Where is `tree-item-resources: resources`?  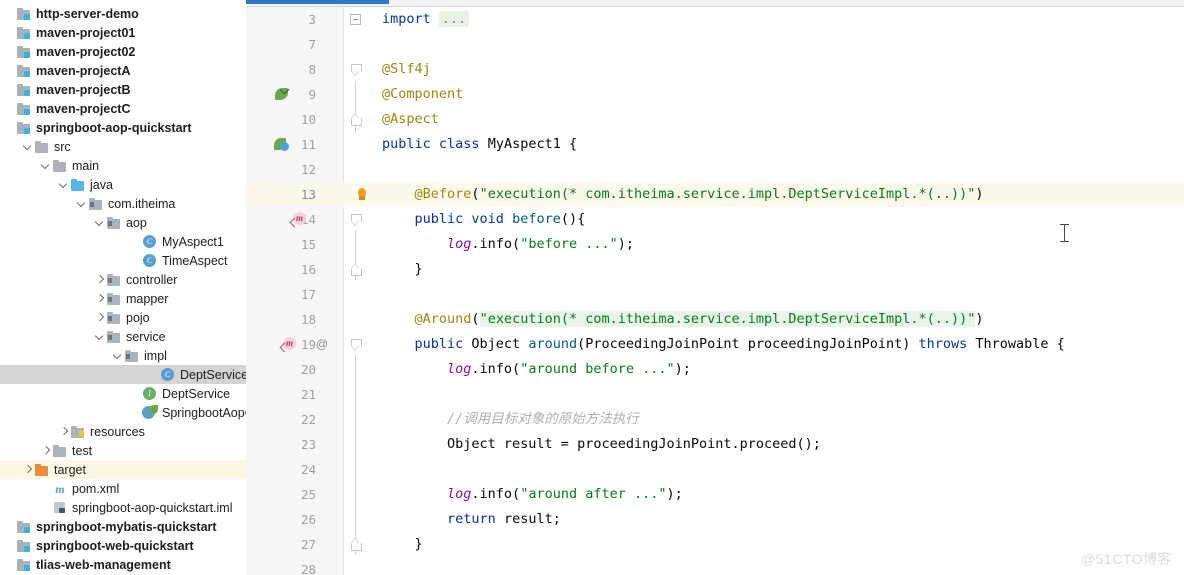 tree-item-resources: resources is located at coordinates (123, 431).